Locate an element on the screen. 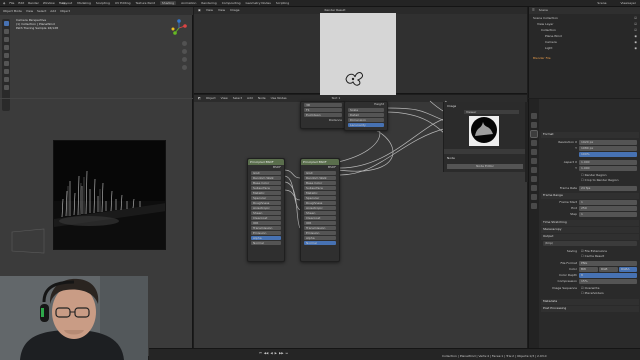 Image resolution: width=640 pixels, height=360 pixels. move-tool-icon is located at coordinates (6, 39).